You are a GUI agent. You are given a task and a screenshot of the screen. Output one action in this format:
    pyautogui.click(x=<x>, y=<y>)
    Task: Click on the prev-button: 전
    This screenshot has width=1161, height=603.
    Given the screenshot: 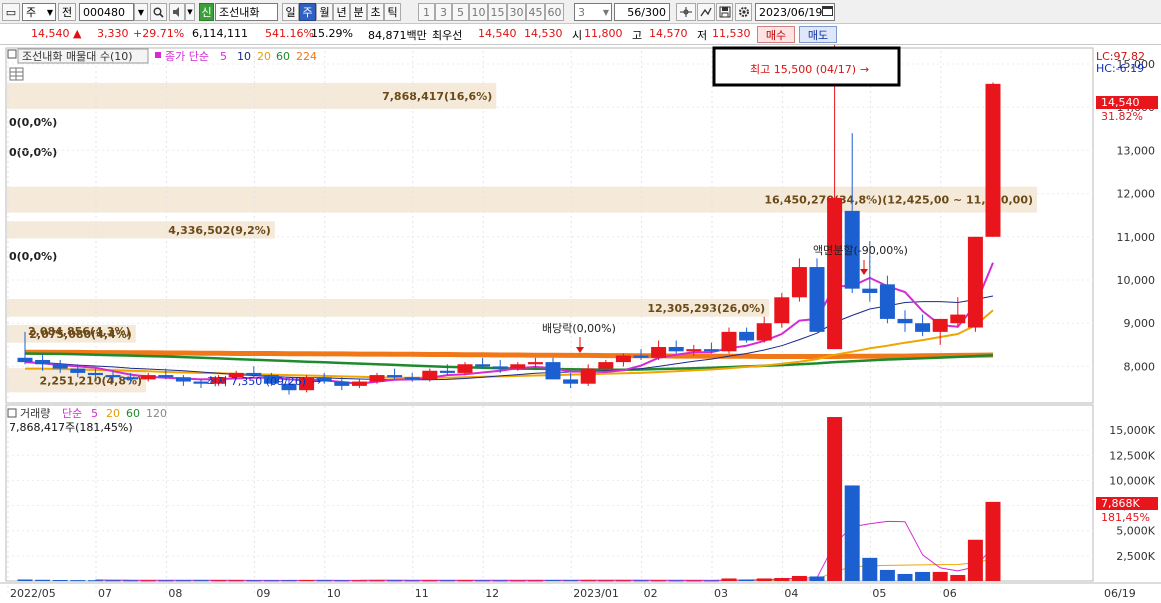 What is the action you would take?
    pyautogui.click(x=67, y=12)
    